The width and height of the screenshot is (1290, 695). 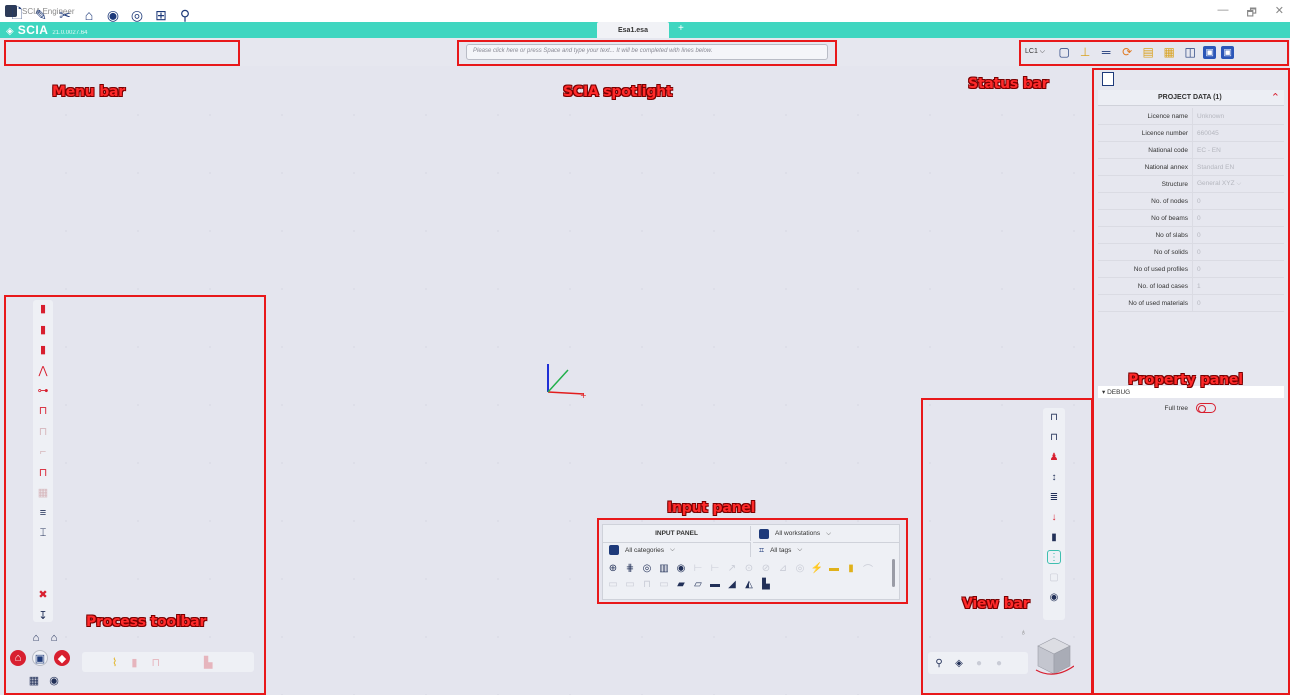 What do you see at coordinates (1206, 408) in the screenshot?
I see `full-tree-toggle` at bounding box center [1206, 408].